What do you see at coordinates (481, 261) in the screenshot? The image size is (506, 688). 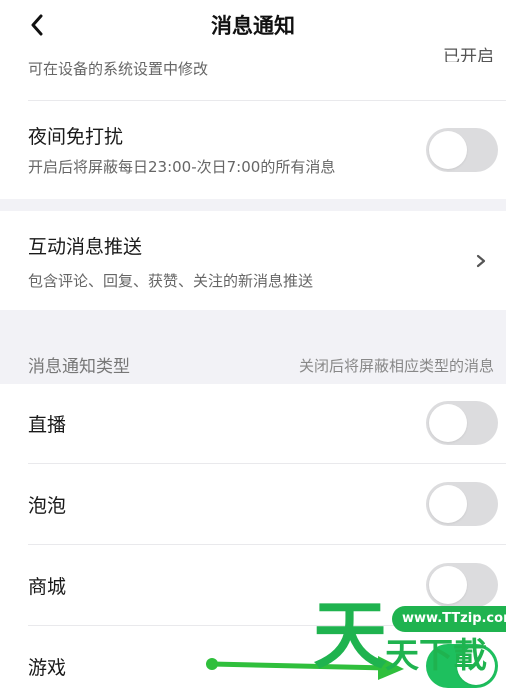 I see `chevron-right-icon` at bounding box center [481, 261].